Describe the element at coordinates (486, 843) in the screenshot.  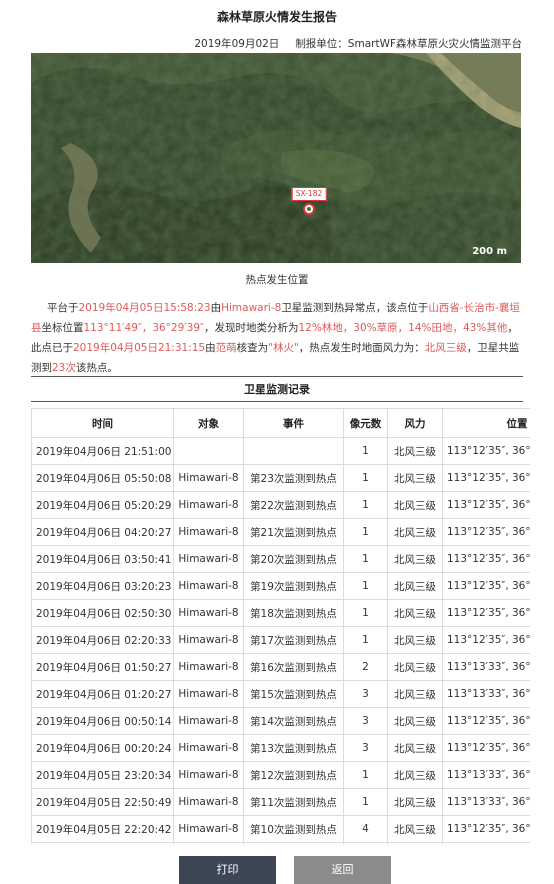
I see `cell-position` at that location.